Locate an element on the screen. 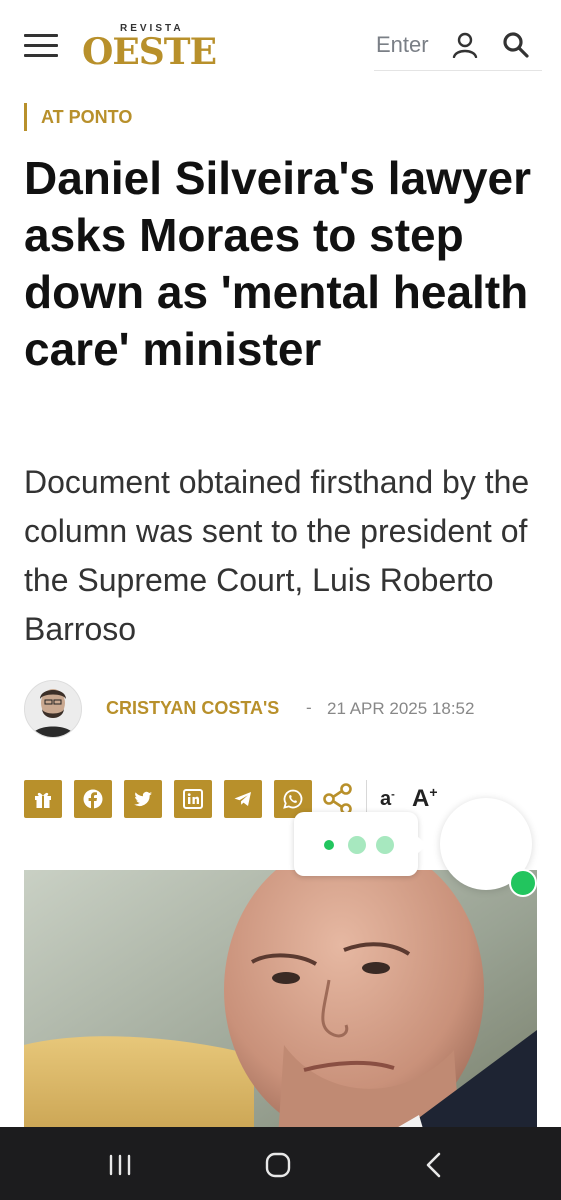 Image resolution: width=561 pixels, height=1200 pixels. hamburger-menu-icon is located at coordinates (41, 46).